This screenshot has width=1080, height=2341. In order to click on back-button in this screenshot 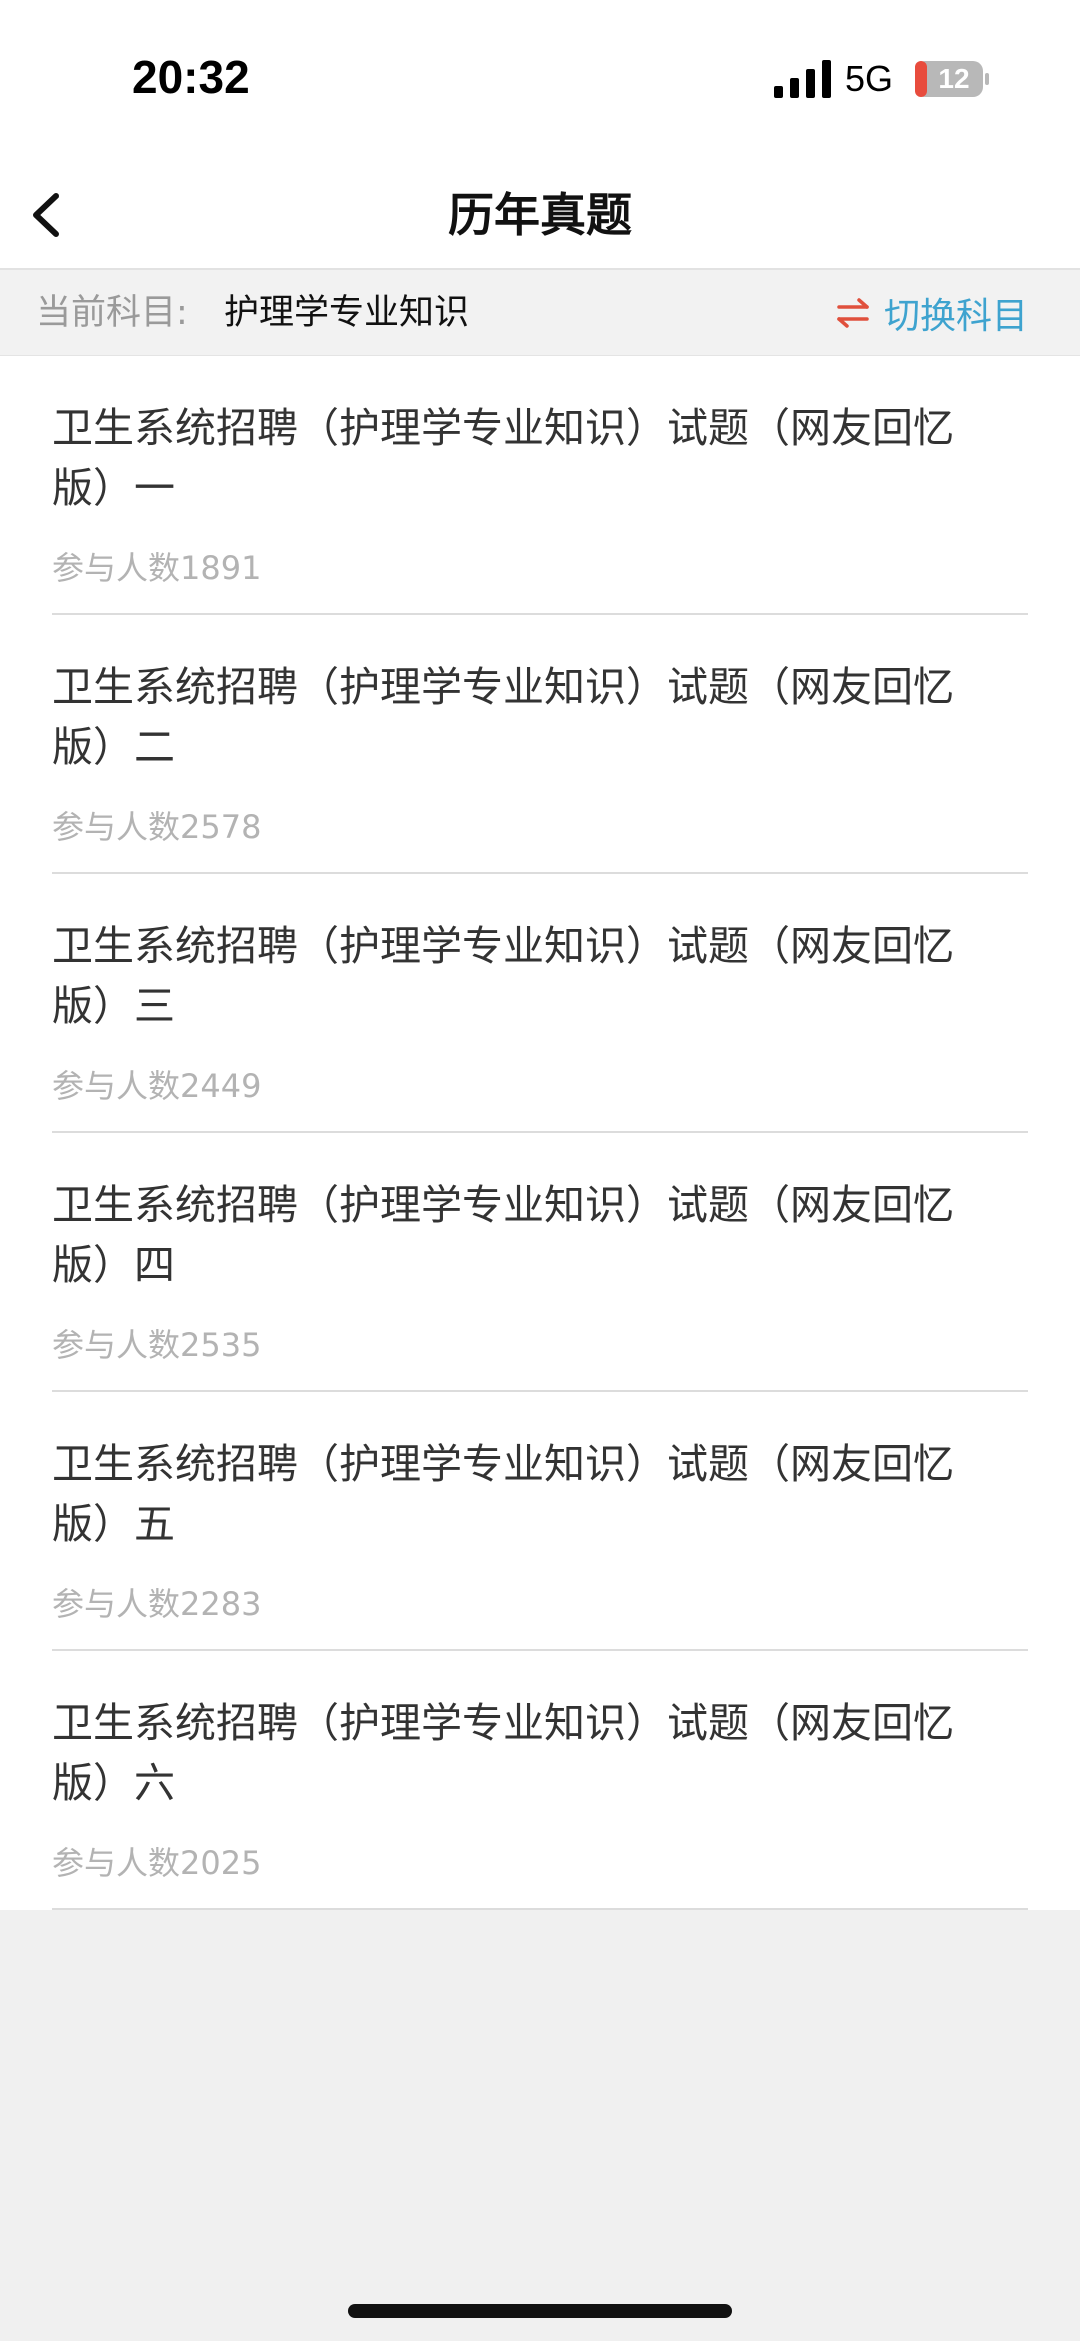, I will do `click(51, 215)`.